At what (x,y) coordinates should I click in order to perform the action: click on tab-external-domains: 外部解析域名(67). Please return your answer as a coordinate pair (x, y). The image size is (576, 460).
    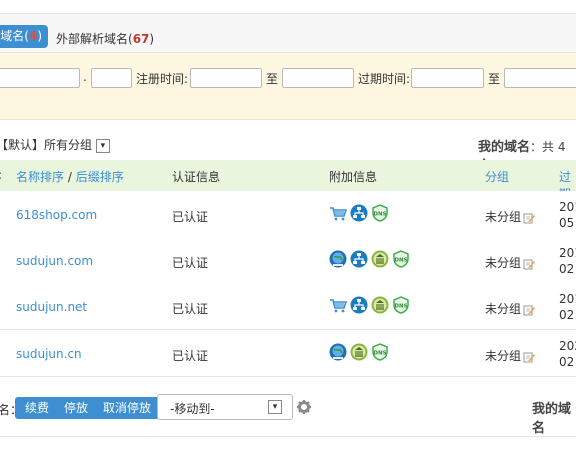
    Looking at the image, I should click on (105, 38).